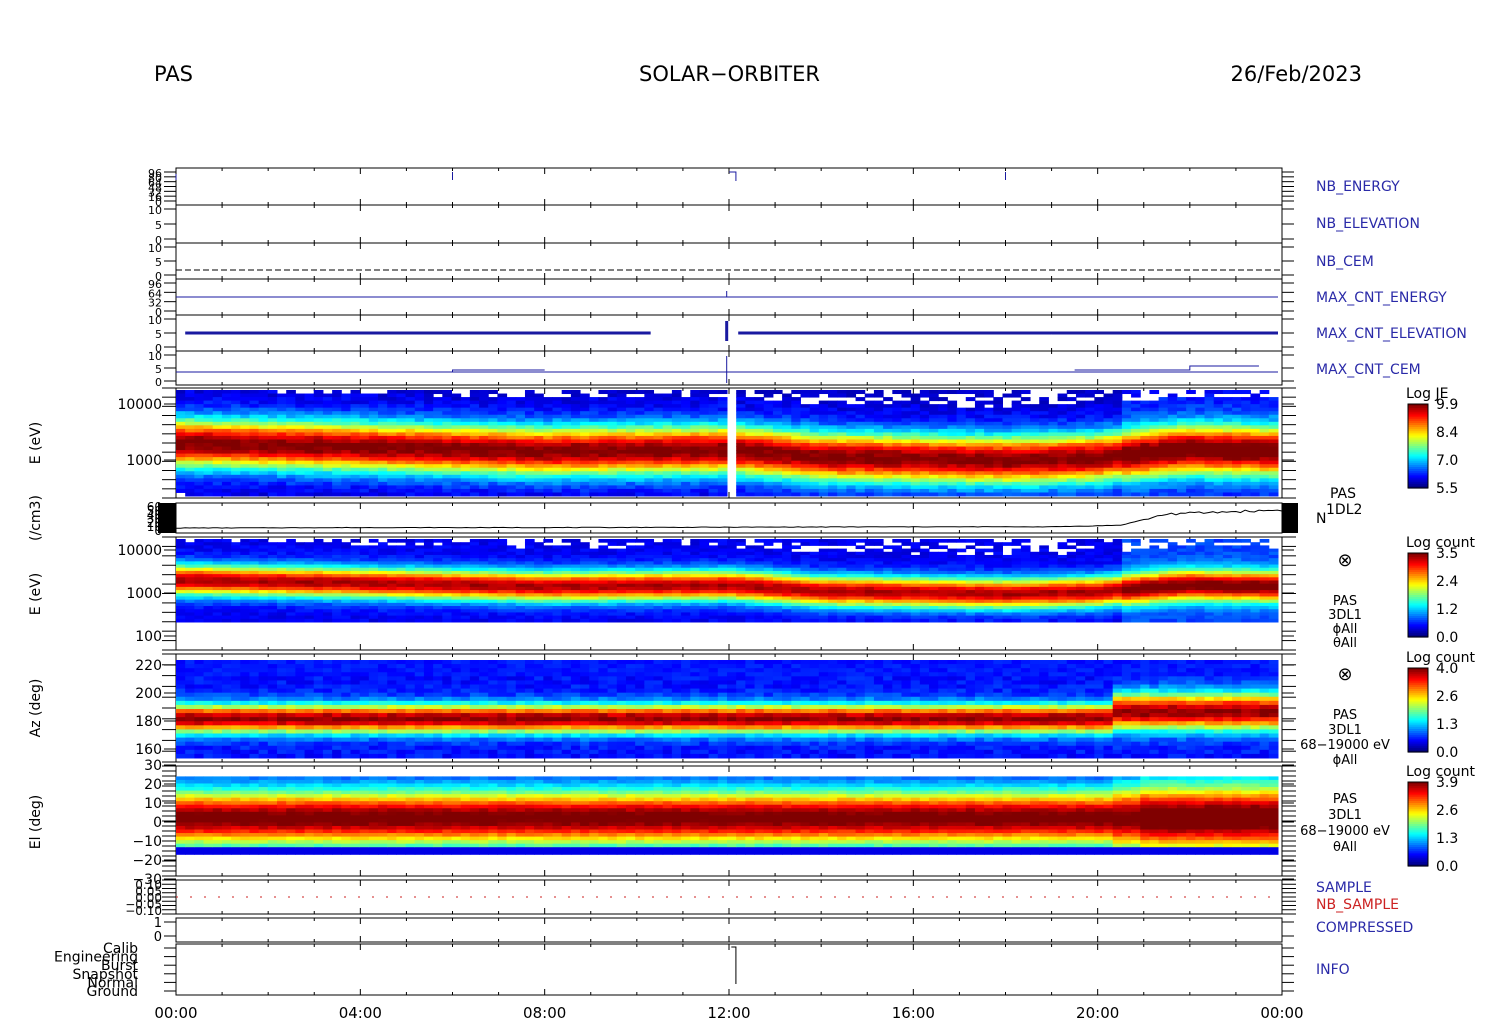 The image size is (1512, 1020). I want to click on energy-3dl1-tick-0: 10000, so click(139, 551).